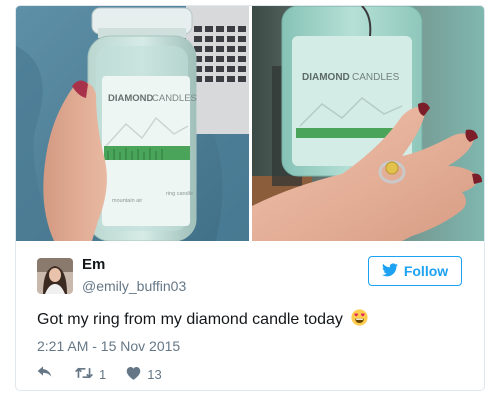  I want to click on twitter-bird-icon, so click(389, 271).